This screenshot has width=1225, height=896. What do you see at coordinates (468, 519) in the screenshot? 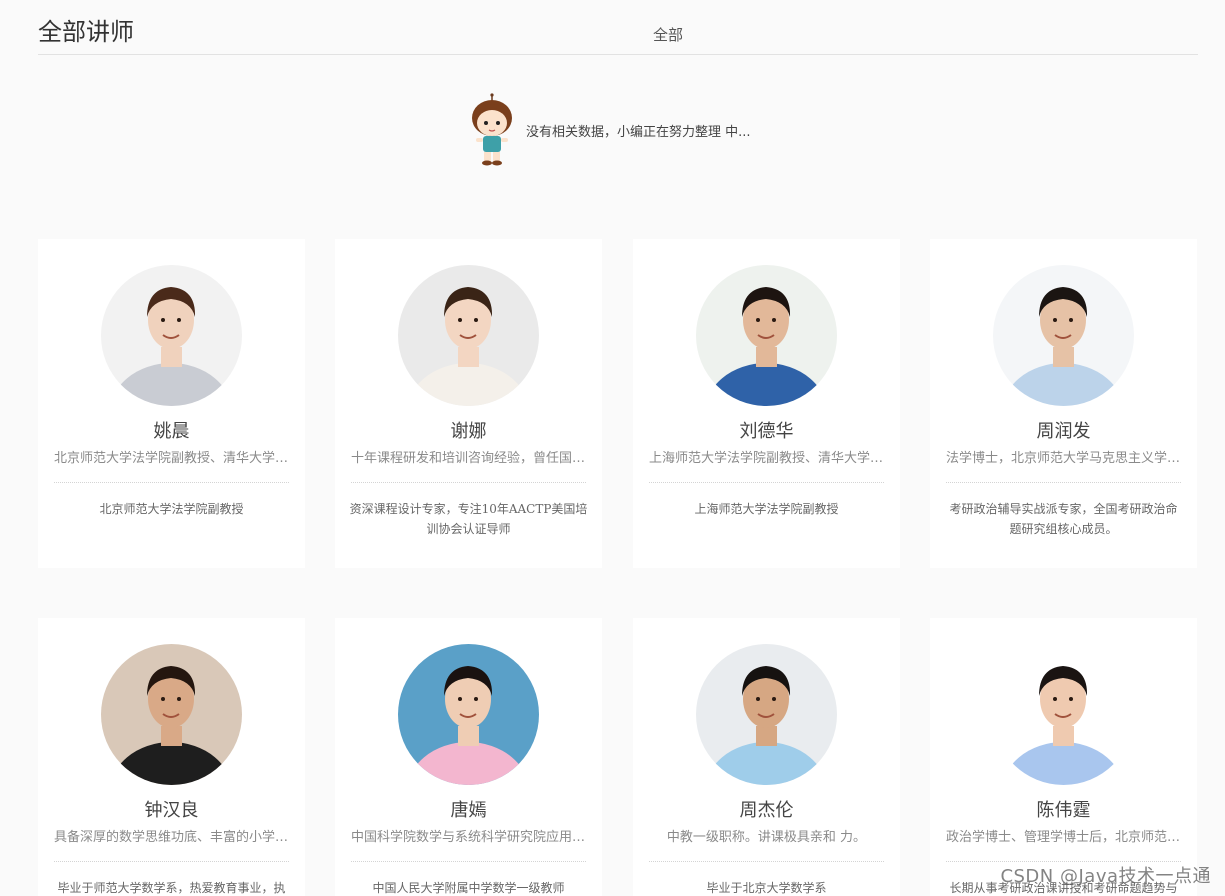
I see `teacher-intro: 资深课程设计专家，专注10年AACTP美国培训协会认证导师` at bounding box center [468, 519].